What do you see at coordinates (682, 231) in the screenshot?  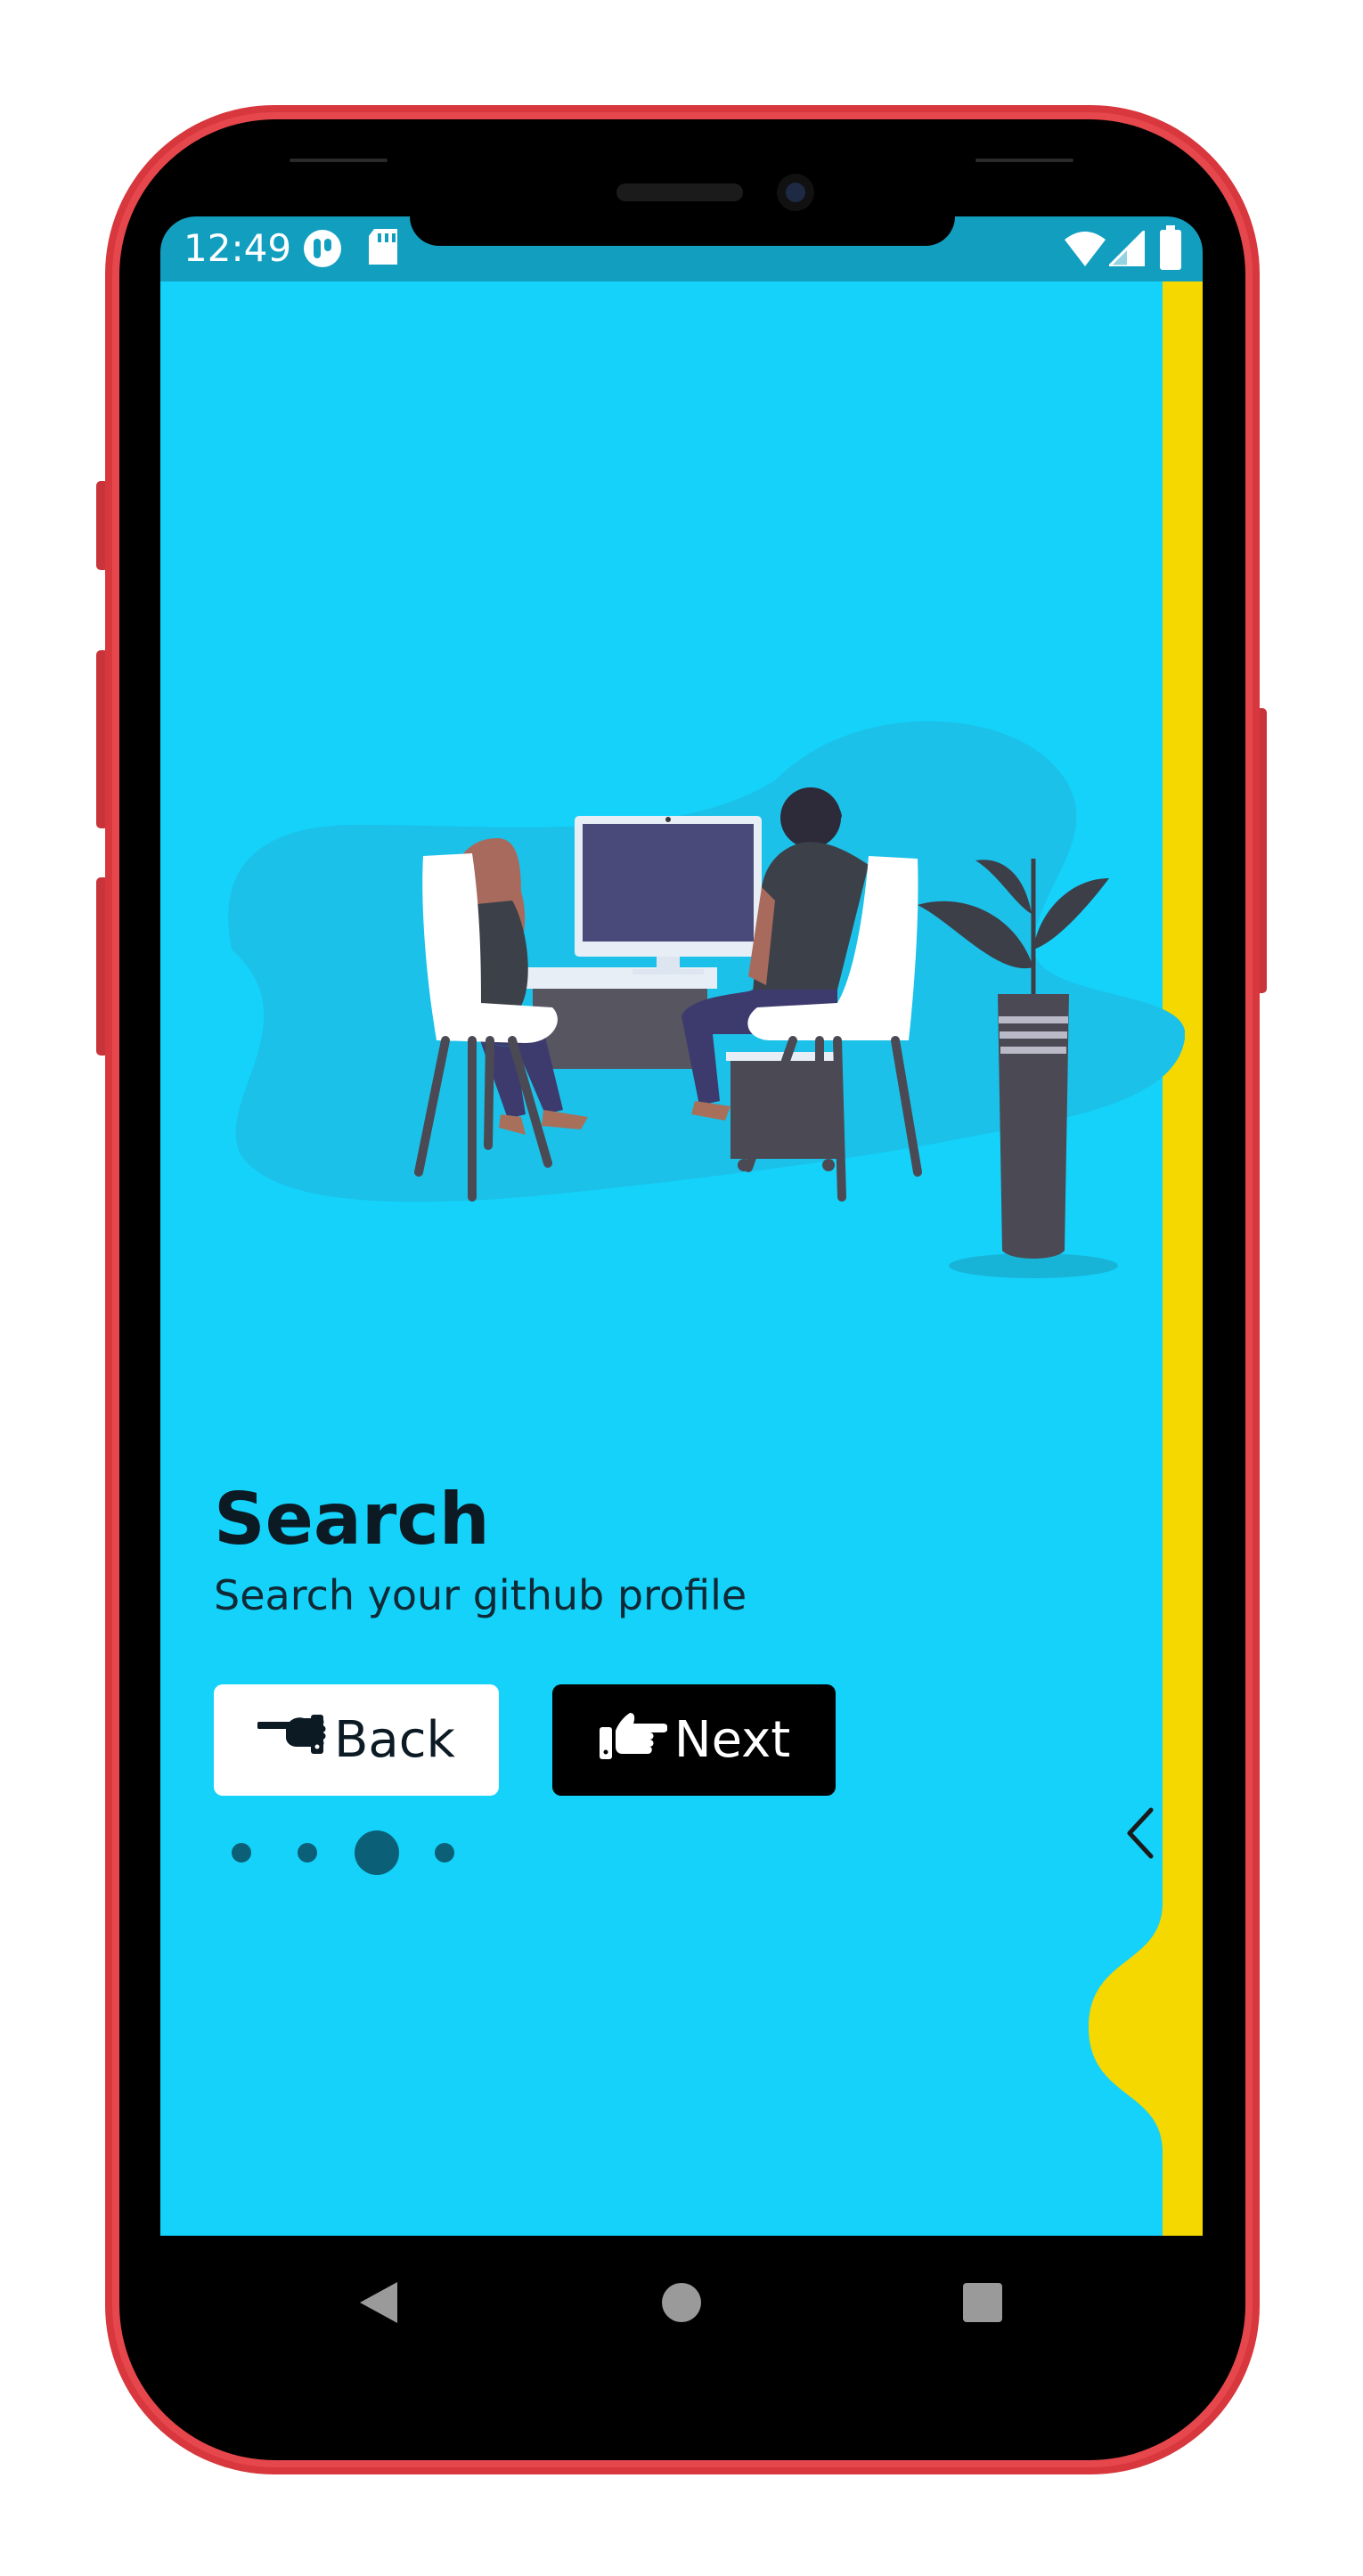 I see `notch` at bounding box center [682, 231].